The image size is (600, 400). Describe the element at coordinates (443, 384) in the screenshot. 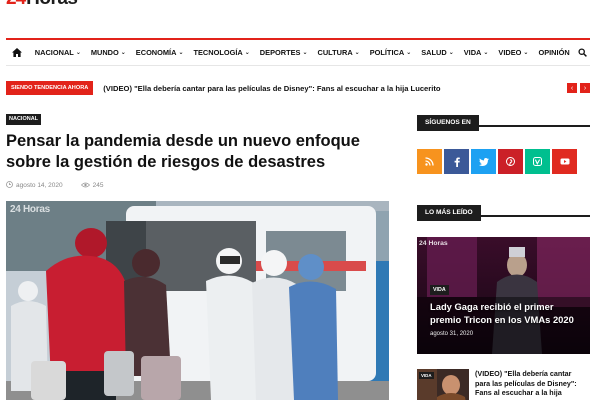

I see `popular-thumb: VIDA` at that location.